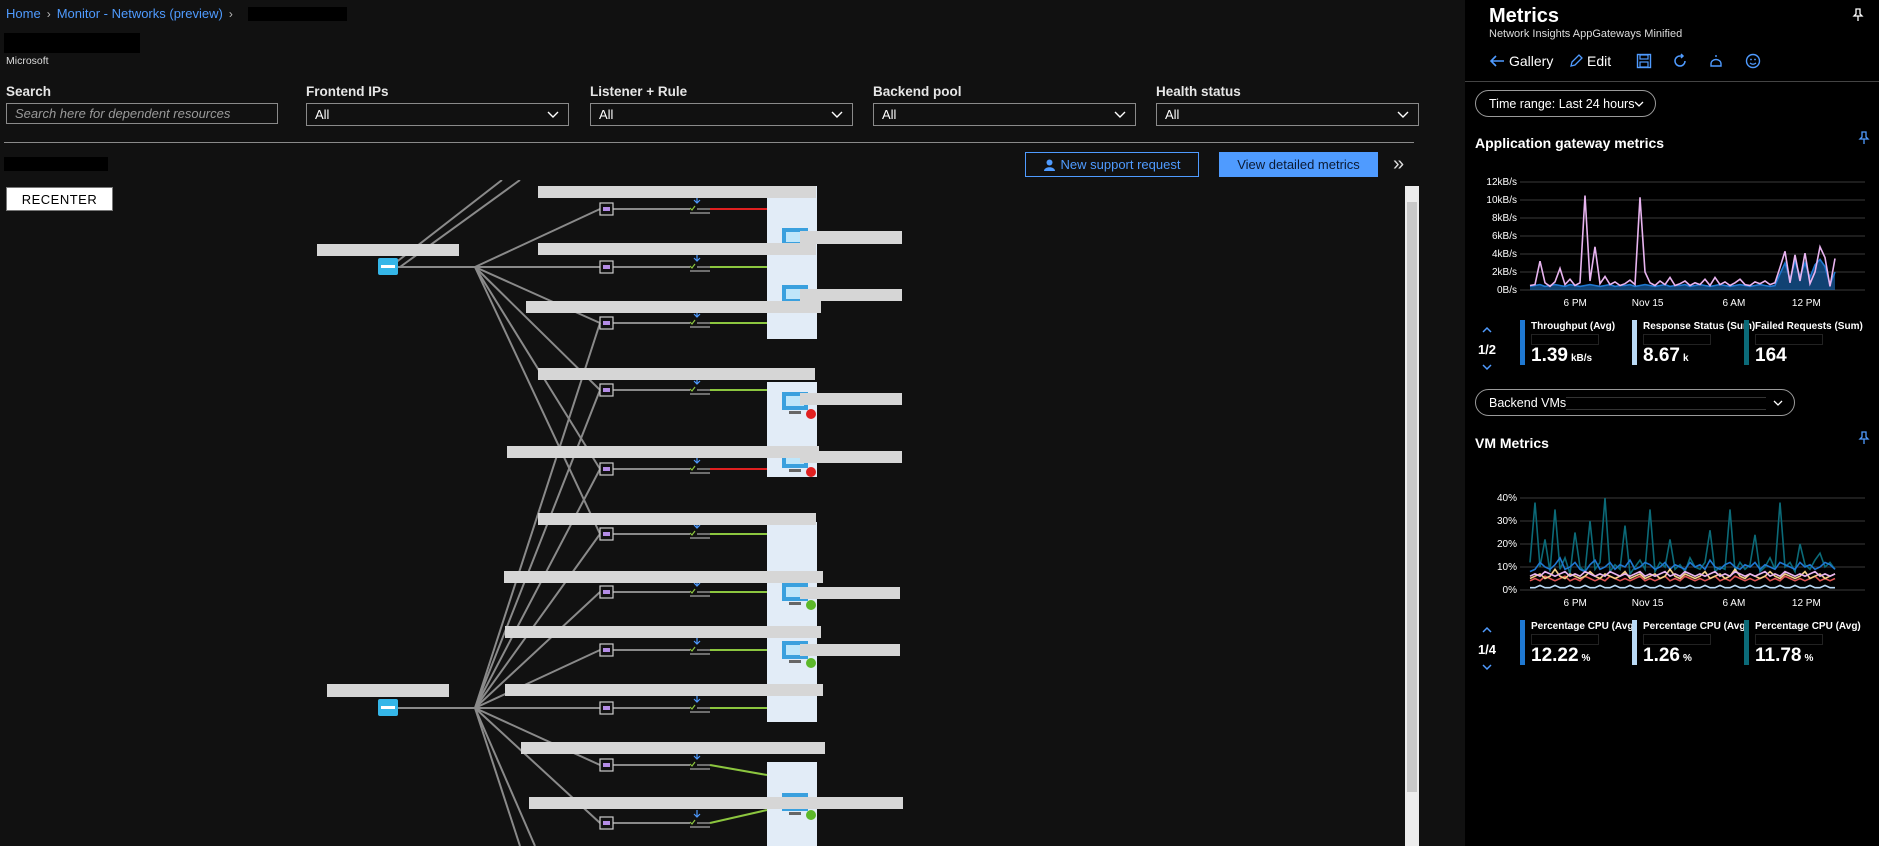 Image resolution: width=1879 pixels, height=846 pixels. I want to click on metric-value: 8.67 k, so click(1666, 356).